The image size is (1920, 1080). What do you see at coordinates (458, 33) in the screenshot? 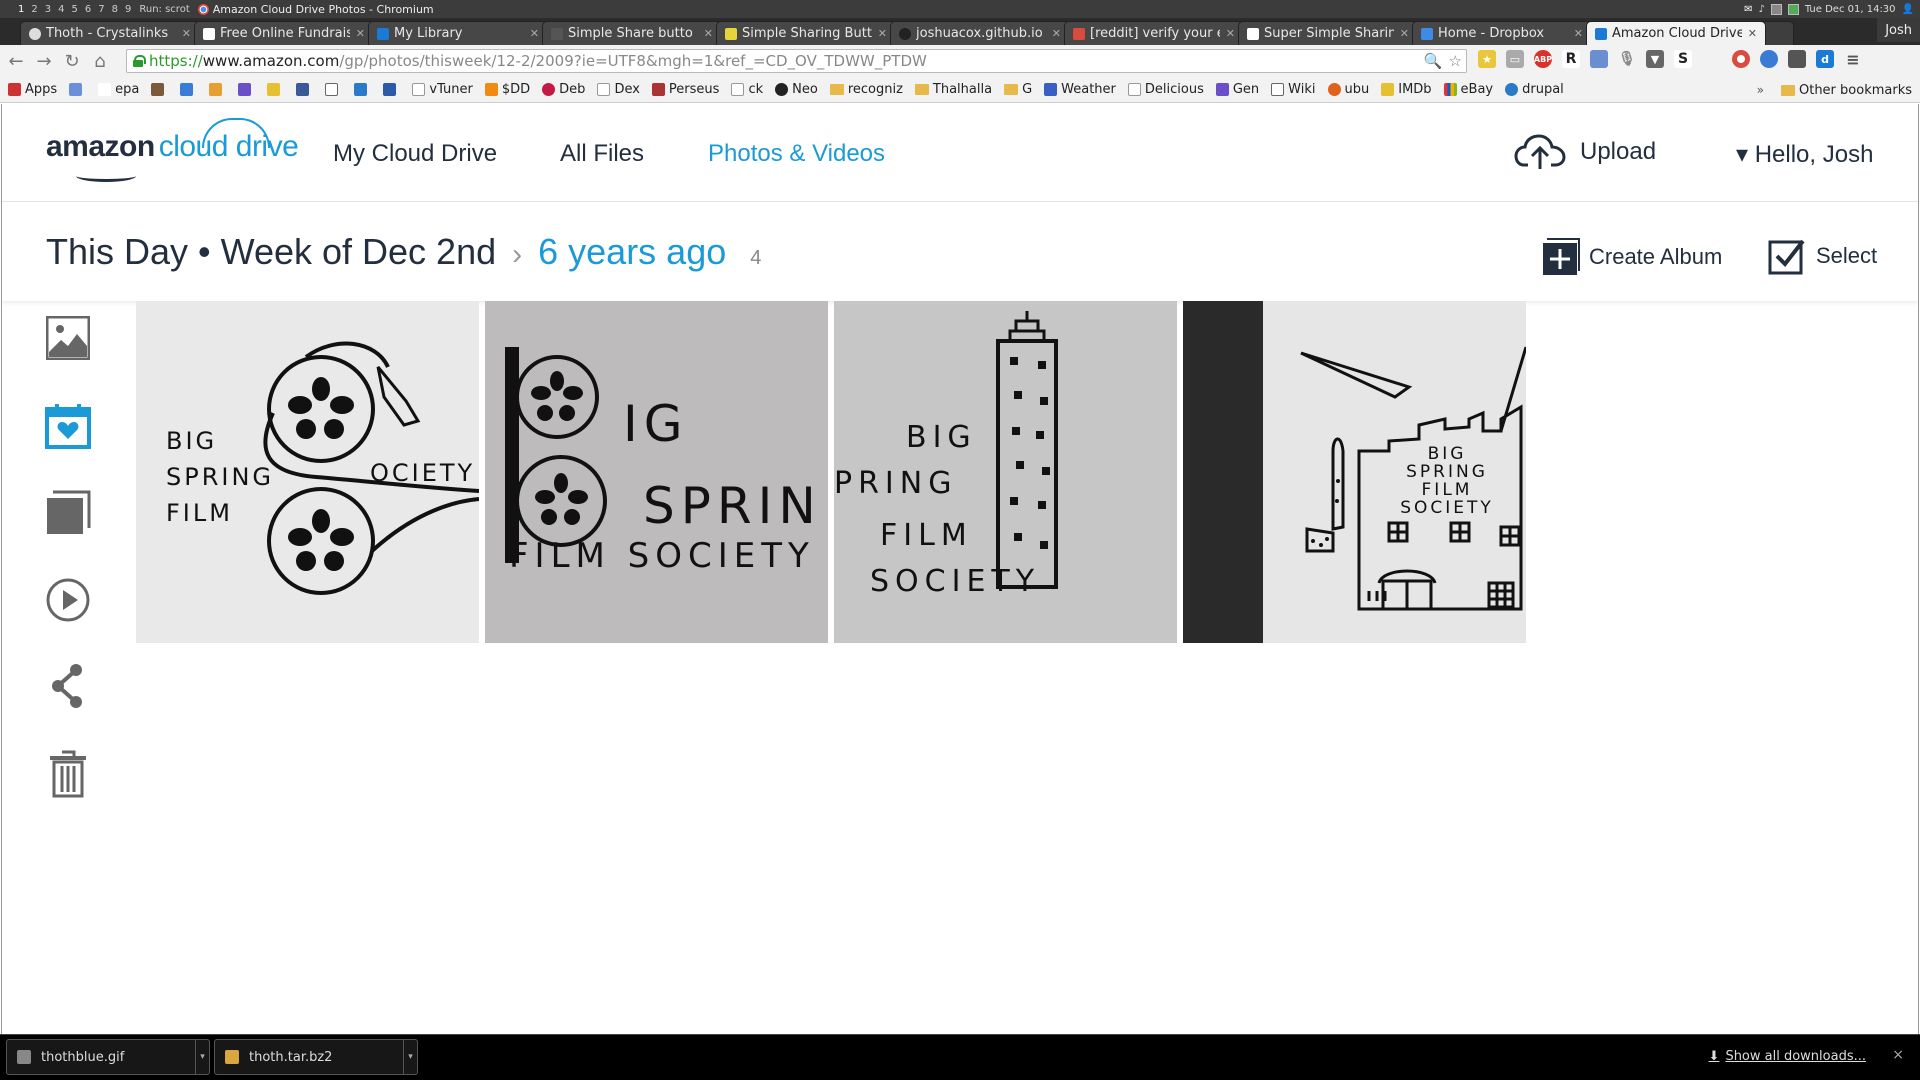
I see `tab-my-library: My Library ✕` at bounding box center [458, 33].